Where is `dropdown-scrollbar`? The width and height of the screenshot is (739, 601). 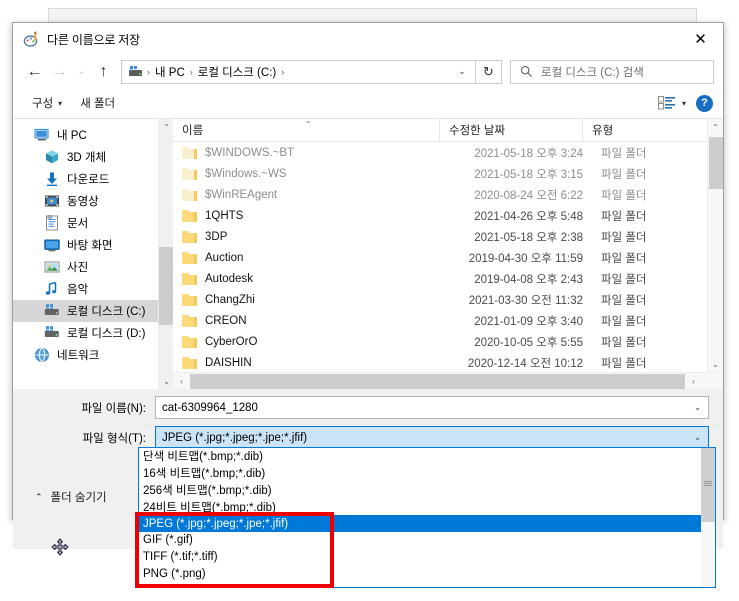 dropdown-scrollbar is located at coordinates (708, 517).